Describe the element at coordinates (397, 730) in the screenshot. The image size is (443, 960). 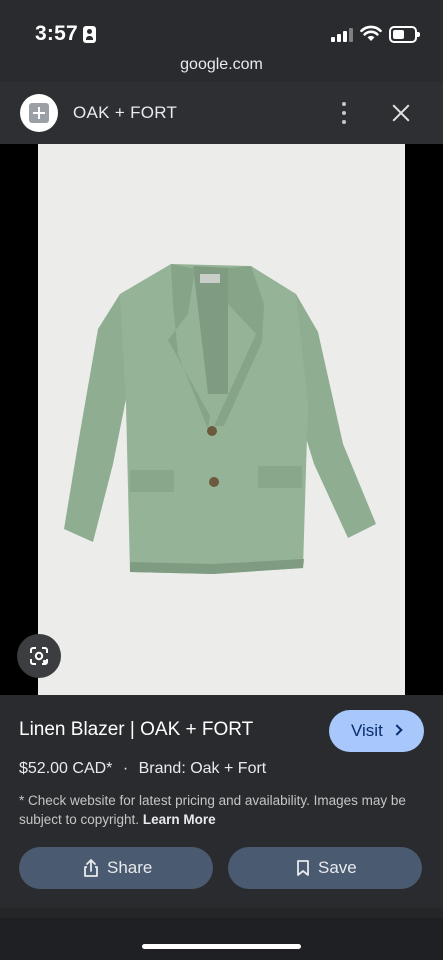
I see `chevron-right-icon` at that location.